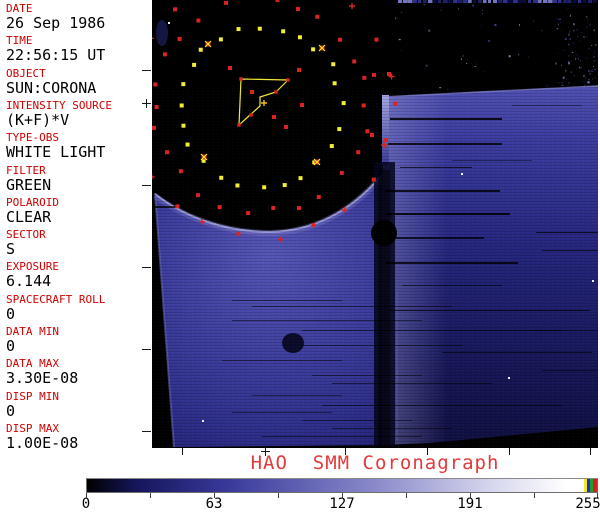 The width and height of the screenshot is (600, 512). I want to click on field-exposure: EXPOSURE 6.144, so click(78, 275).